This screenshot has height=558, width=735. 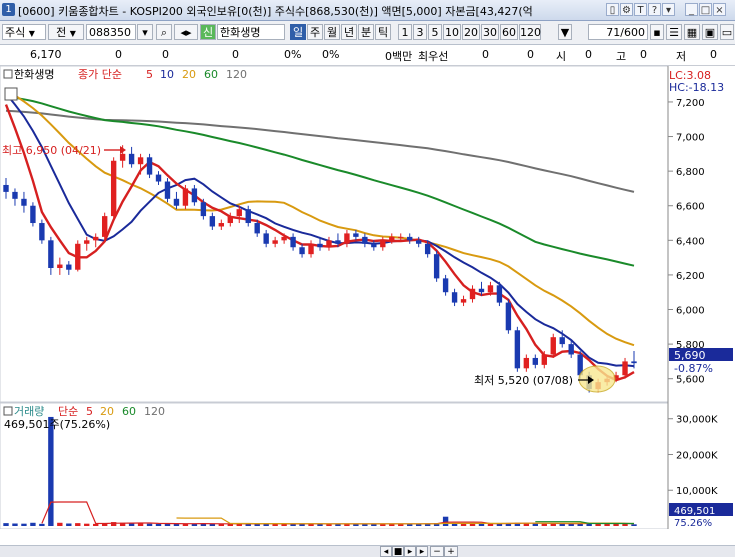 What do you see at coordinates (298, 32) in the screenshot?
I see `period-button-1: 일` at bounding box center [298, 32].